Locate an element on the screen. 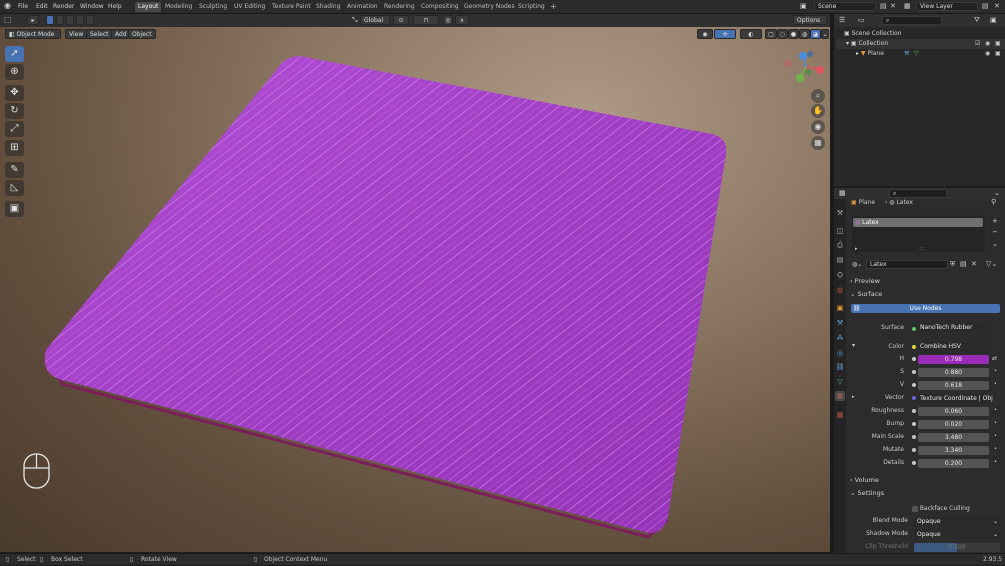 Image resolution: width=1005 pixels, height=566 pixels. view-layer-copy-icon: ▤ is located at coordinates (985, 6).